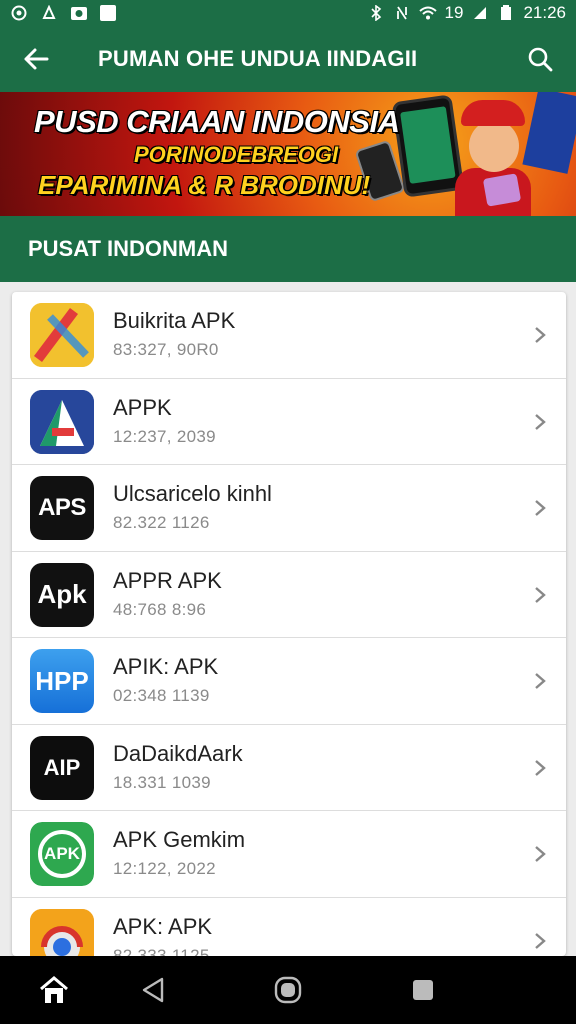  What do you see at coordinates (164, 436) in the screenshot?
I see `app-meta: 12:237, 2039` at bounding box center [164, 436].